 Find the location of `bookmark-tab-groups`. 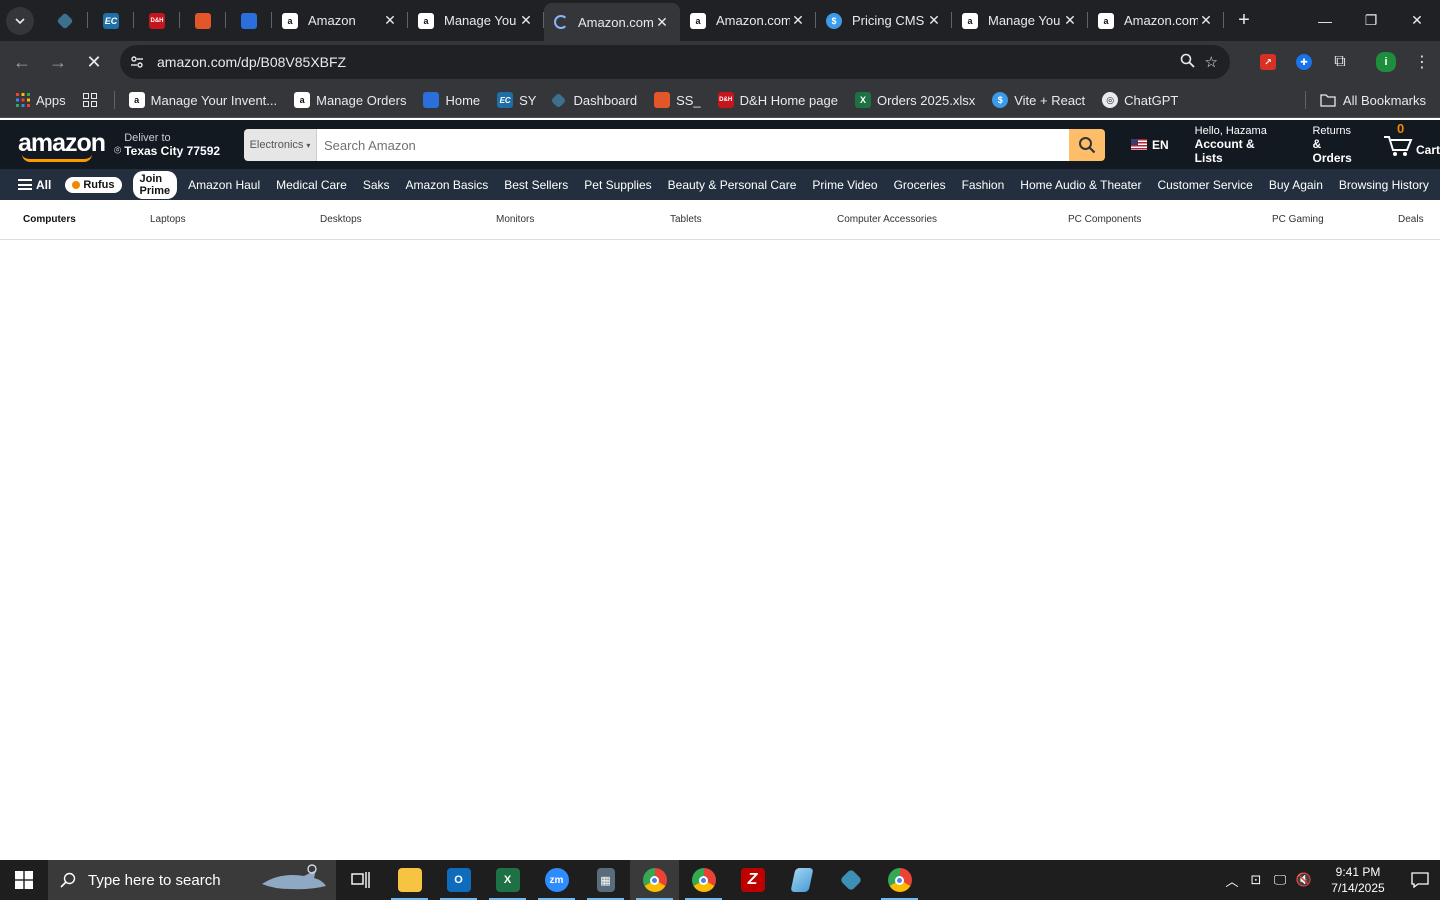

bookmark-tab-groups is located at coordinates (89, 100).